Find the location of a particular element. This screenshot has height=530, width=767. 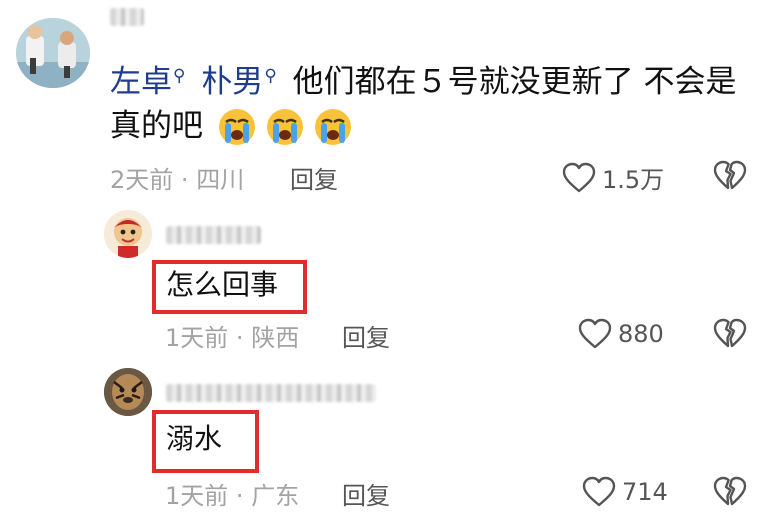

reply-meta: 1天前 · 广东 is located at coordinates (232, 493).